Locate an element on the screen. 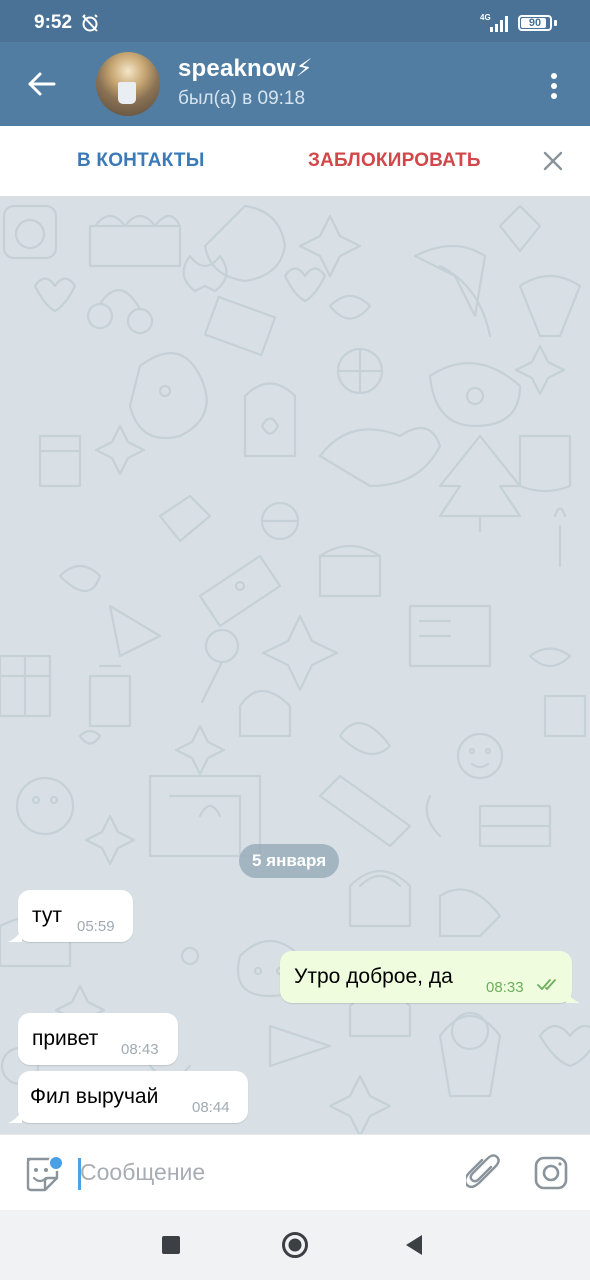 The height and width of the screenshot is (1280, 590). status-bar: 9:52 4G 90 is located at coordinates (295, 21).